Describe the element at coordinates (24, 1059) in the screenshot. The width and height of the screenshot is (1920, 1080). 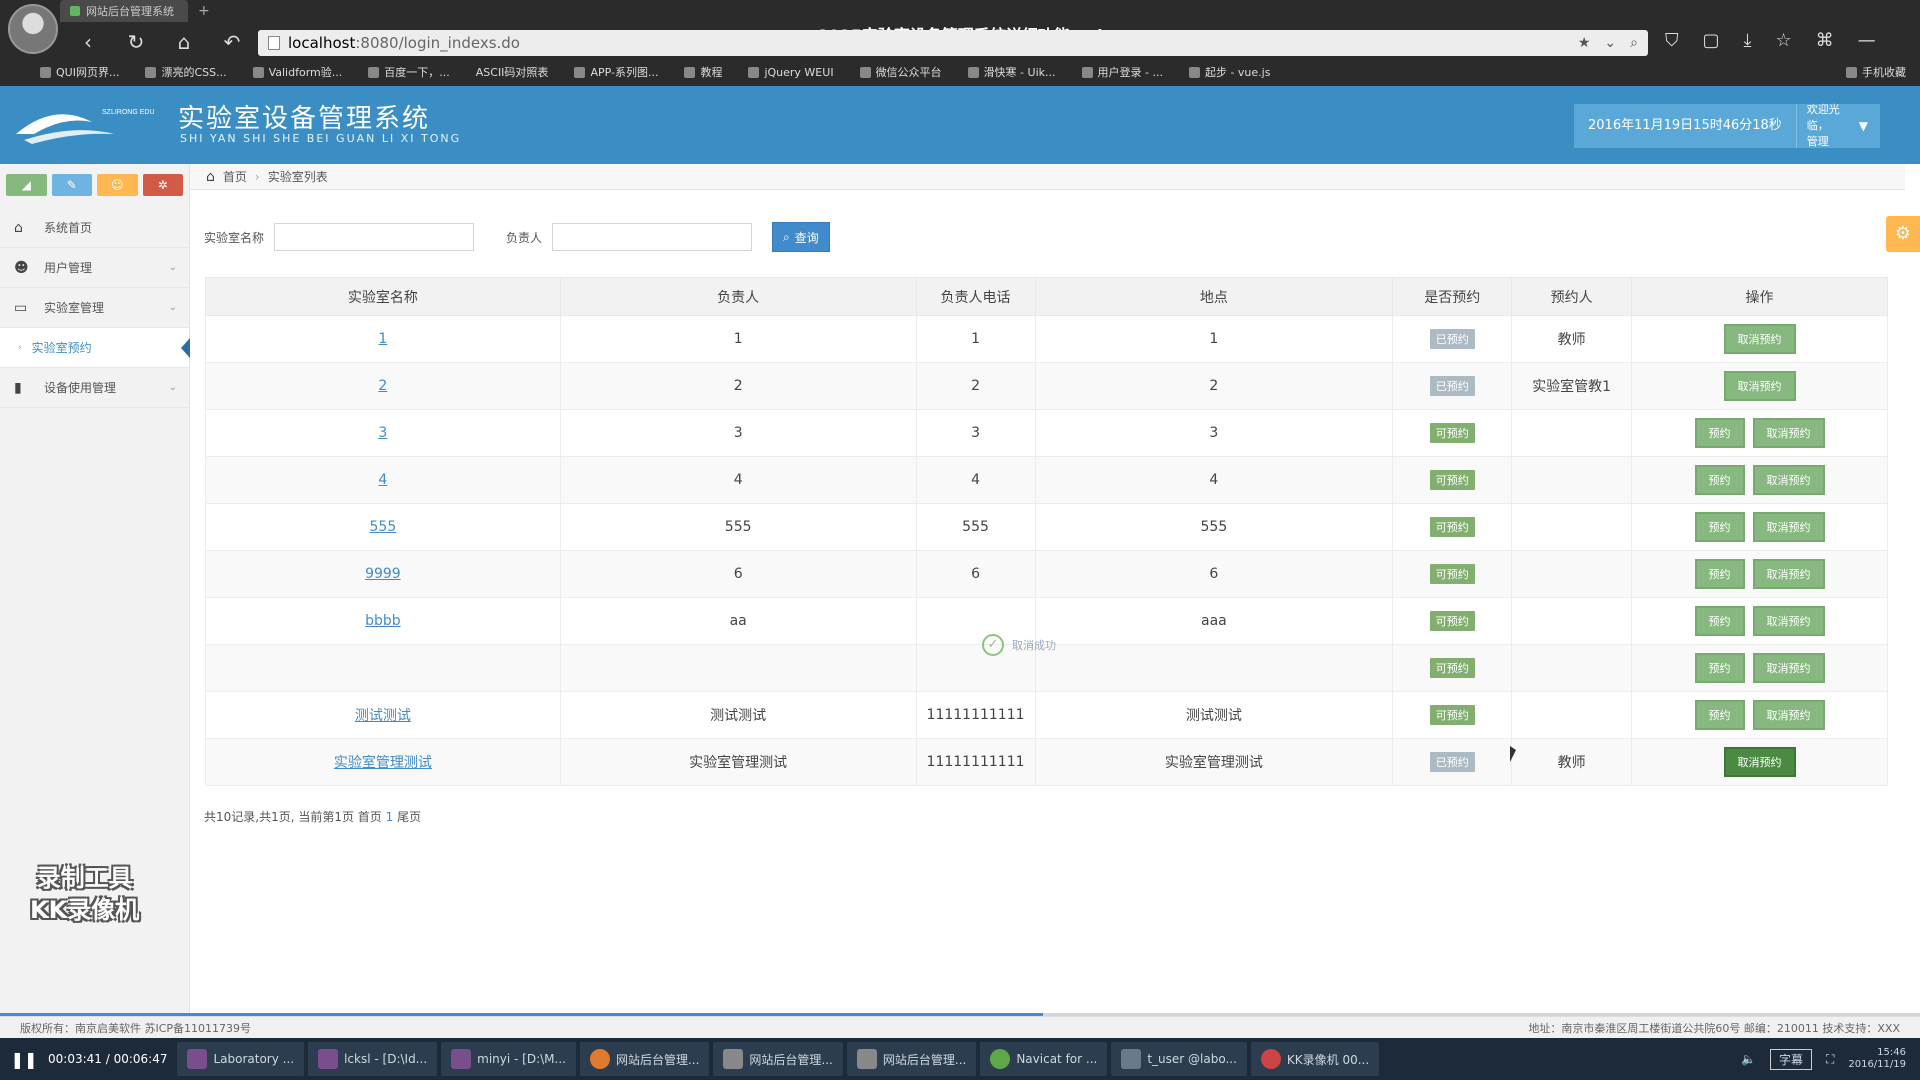
I see `pause-icon: ❚❚` at that location.